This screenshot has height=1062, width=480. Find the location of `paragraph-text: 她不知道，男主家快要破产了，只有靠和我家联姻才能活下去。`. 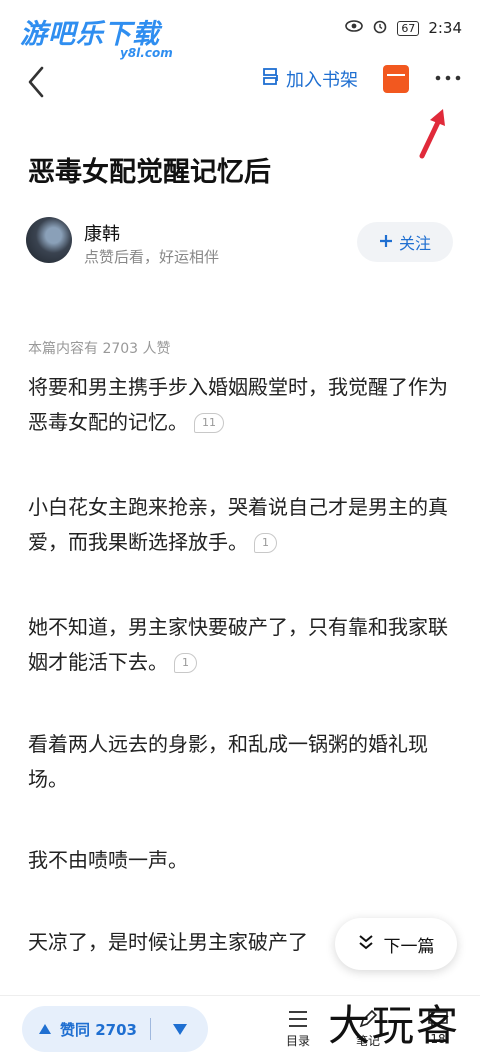

paragraph-text: 她不知道，男主家快要破产了，只有靠和我家联姻才能活下去。 is located at coordinates (238, 644).